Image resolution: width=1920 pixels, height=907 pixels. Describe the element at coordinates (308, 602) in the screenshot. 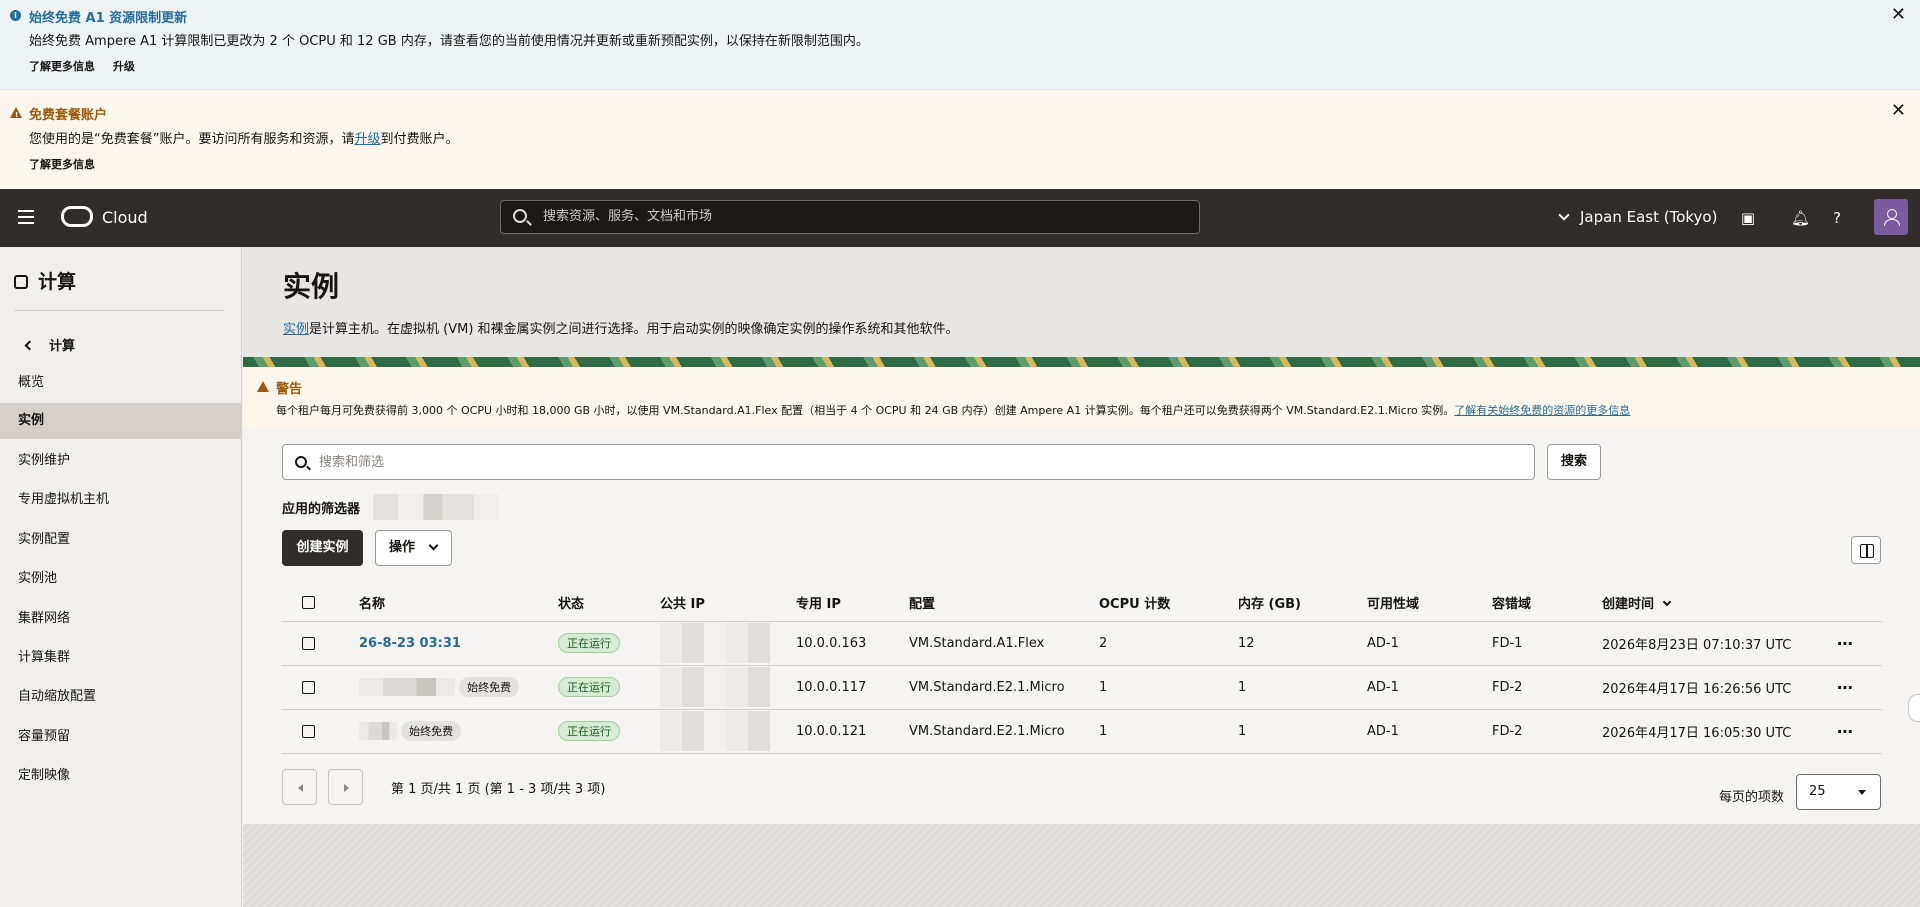

I see `select-all-checkbox` at that location.